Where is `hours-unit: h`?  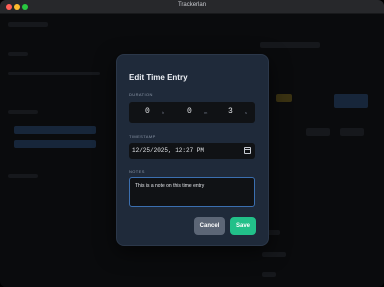 hours-unit: h is located at coordinates (163, 112).